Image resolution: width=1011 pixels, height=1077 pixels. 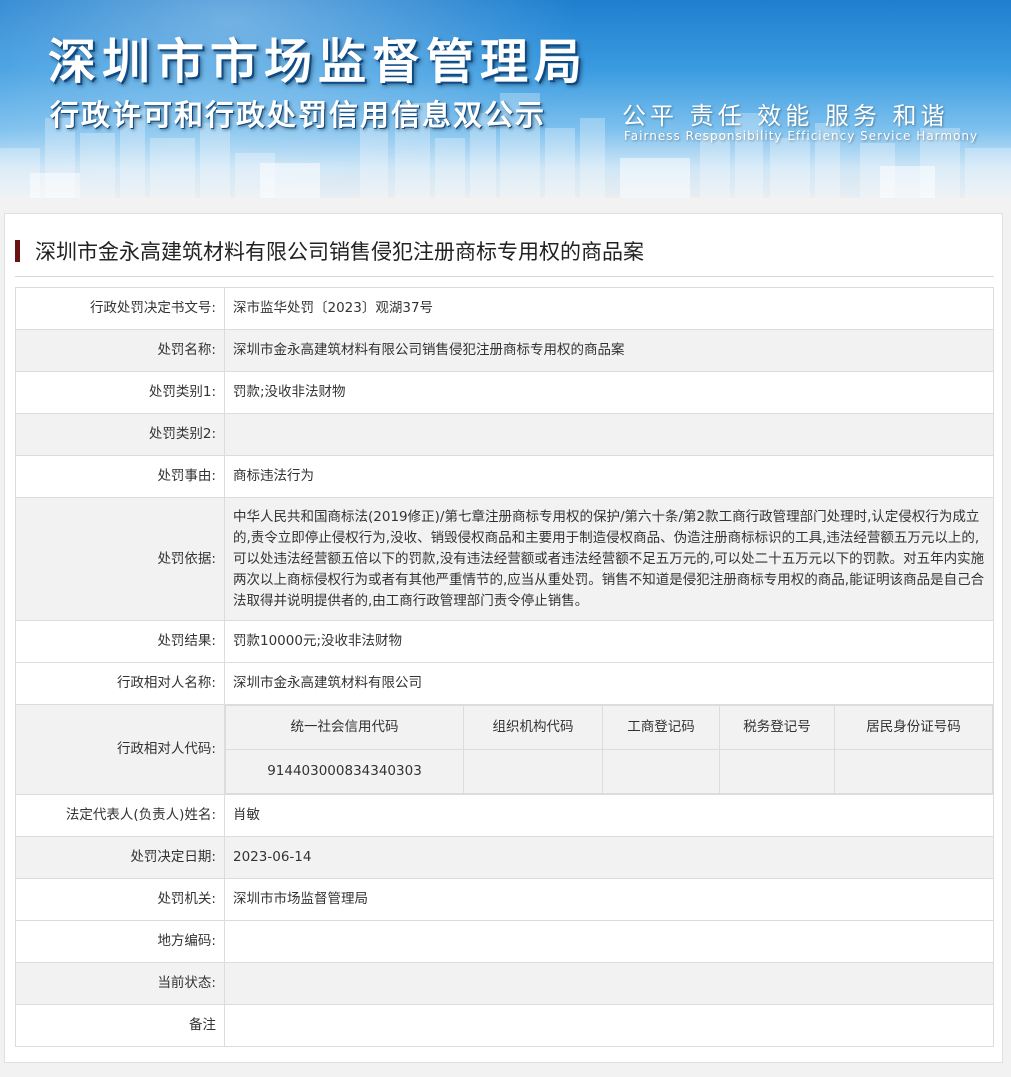 I want to click on credit-code-value: 914403000834340303, so click(x=344, y=771).